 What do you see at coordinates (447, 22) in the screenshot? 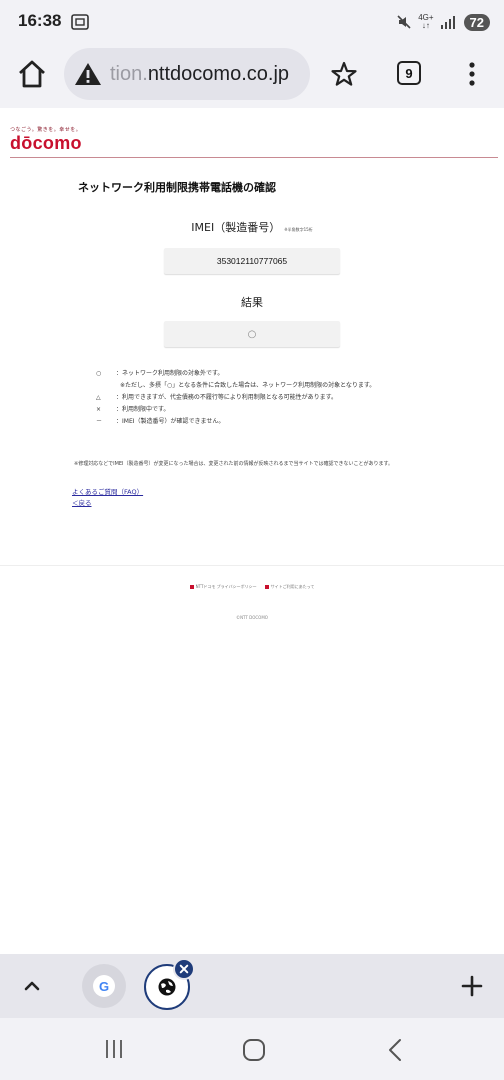
I see `signal-icon` at bounding box center [447, 22].